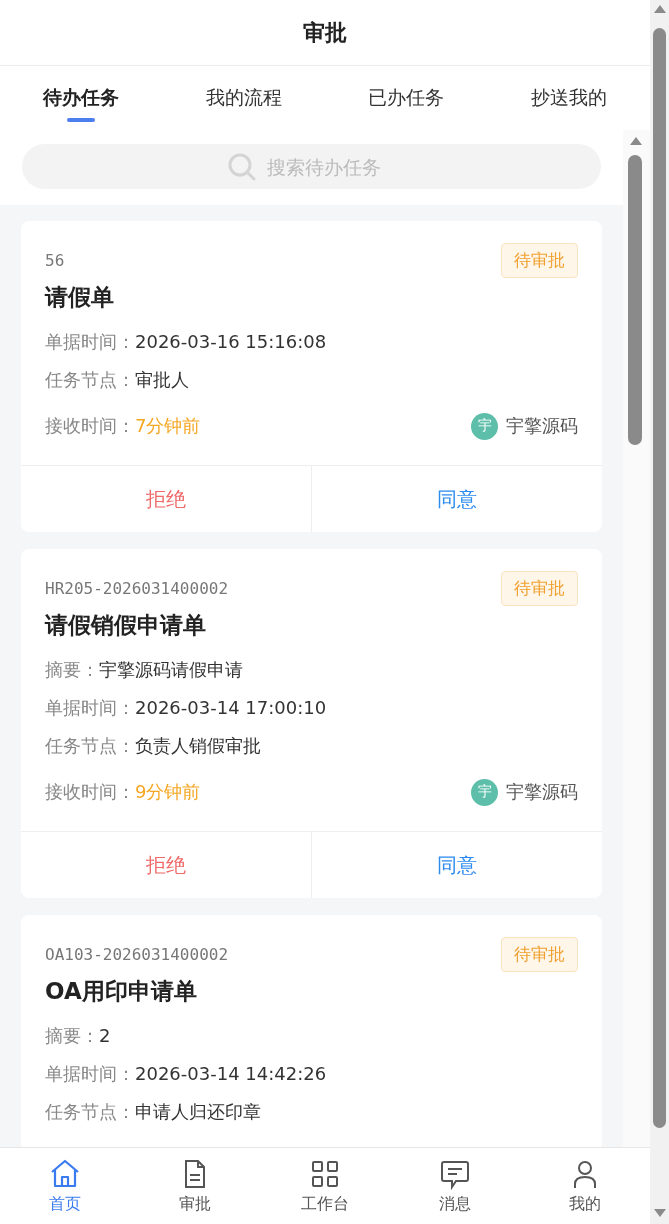  Describe the element at coordinates (162, 380) in the screenshot. I see `field-value: 审批人` at that location.